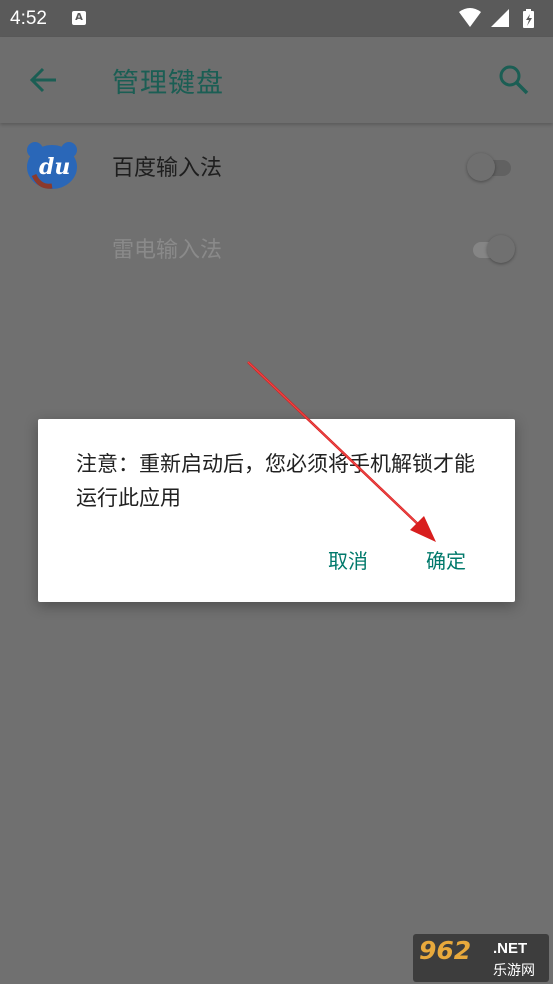  Describe the element at coordinates (276, 247) in the screenshot. I see `keyboard-item-leidian: 雷电输入法` at that location.